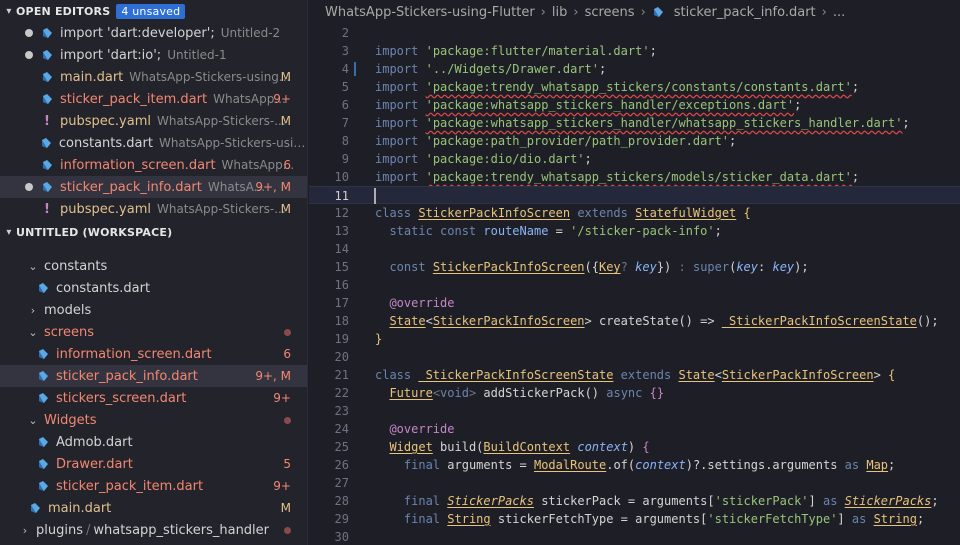 Image resolution: width=960 pixels, height=545 pixels. What do you see at coordinates (610, 12) in the screenshot?
I see `breadcrumb-item: screens` at bounding box center [610, 12].